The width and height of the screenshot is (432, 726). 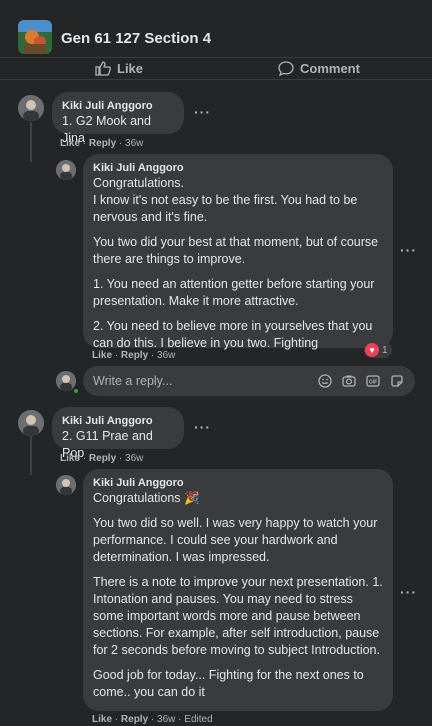 I want to click on comment-button: Comment, so click(x=319, y=68).